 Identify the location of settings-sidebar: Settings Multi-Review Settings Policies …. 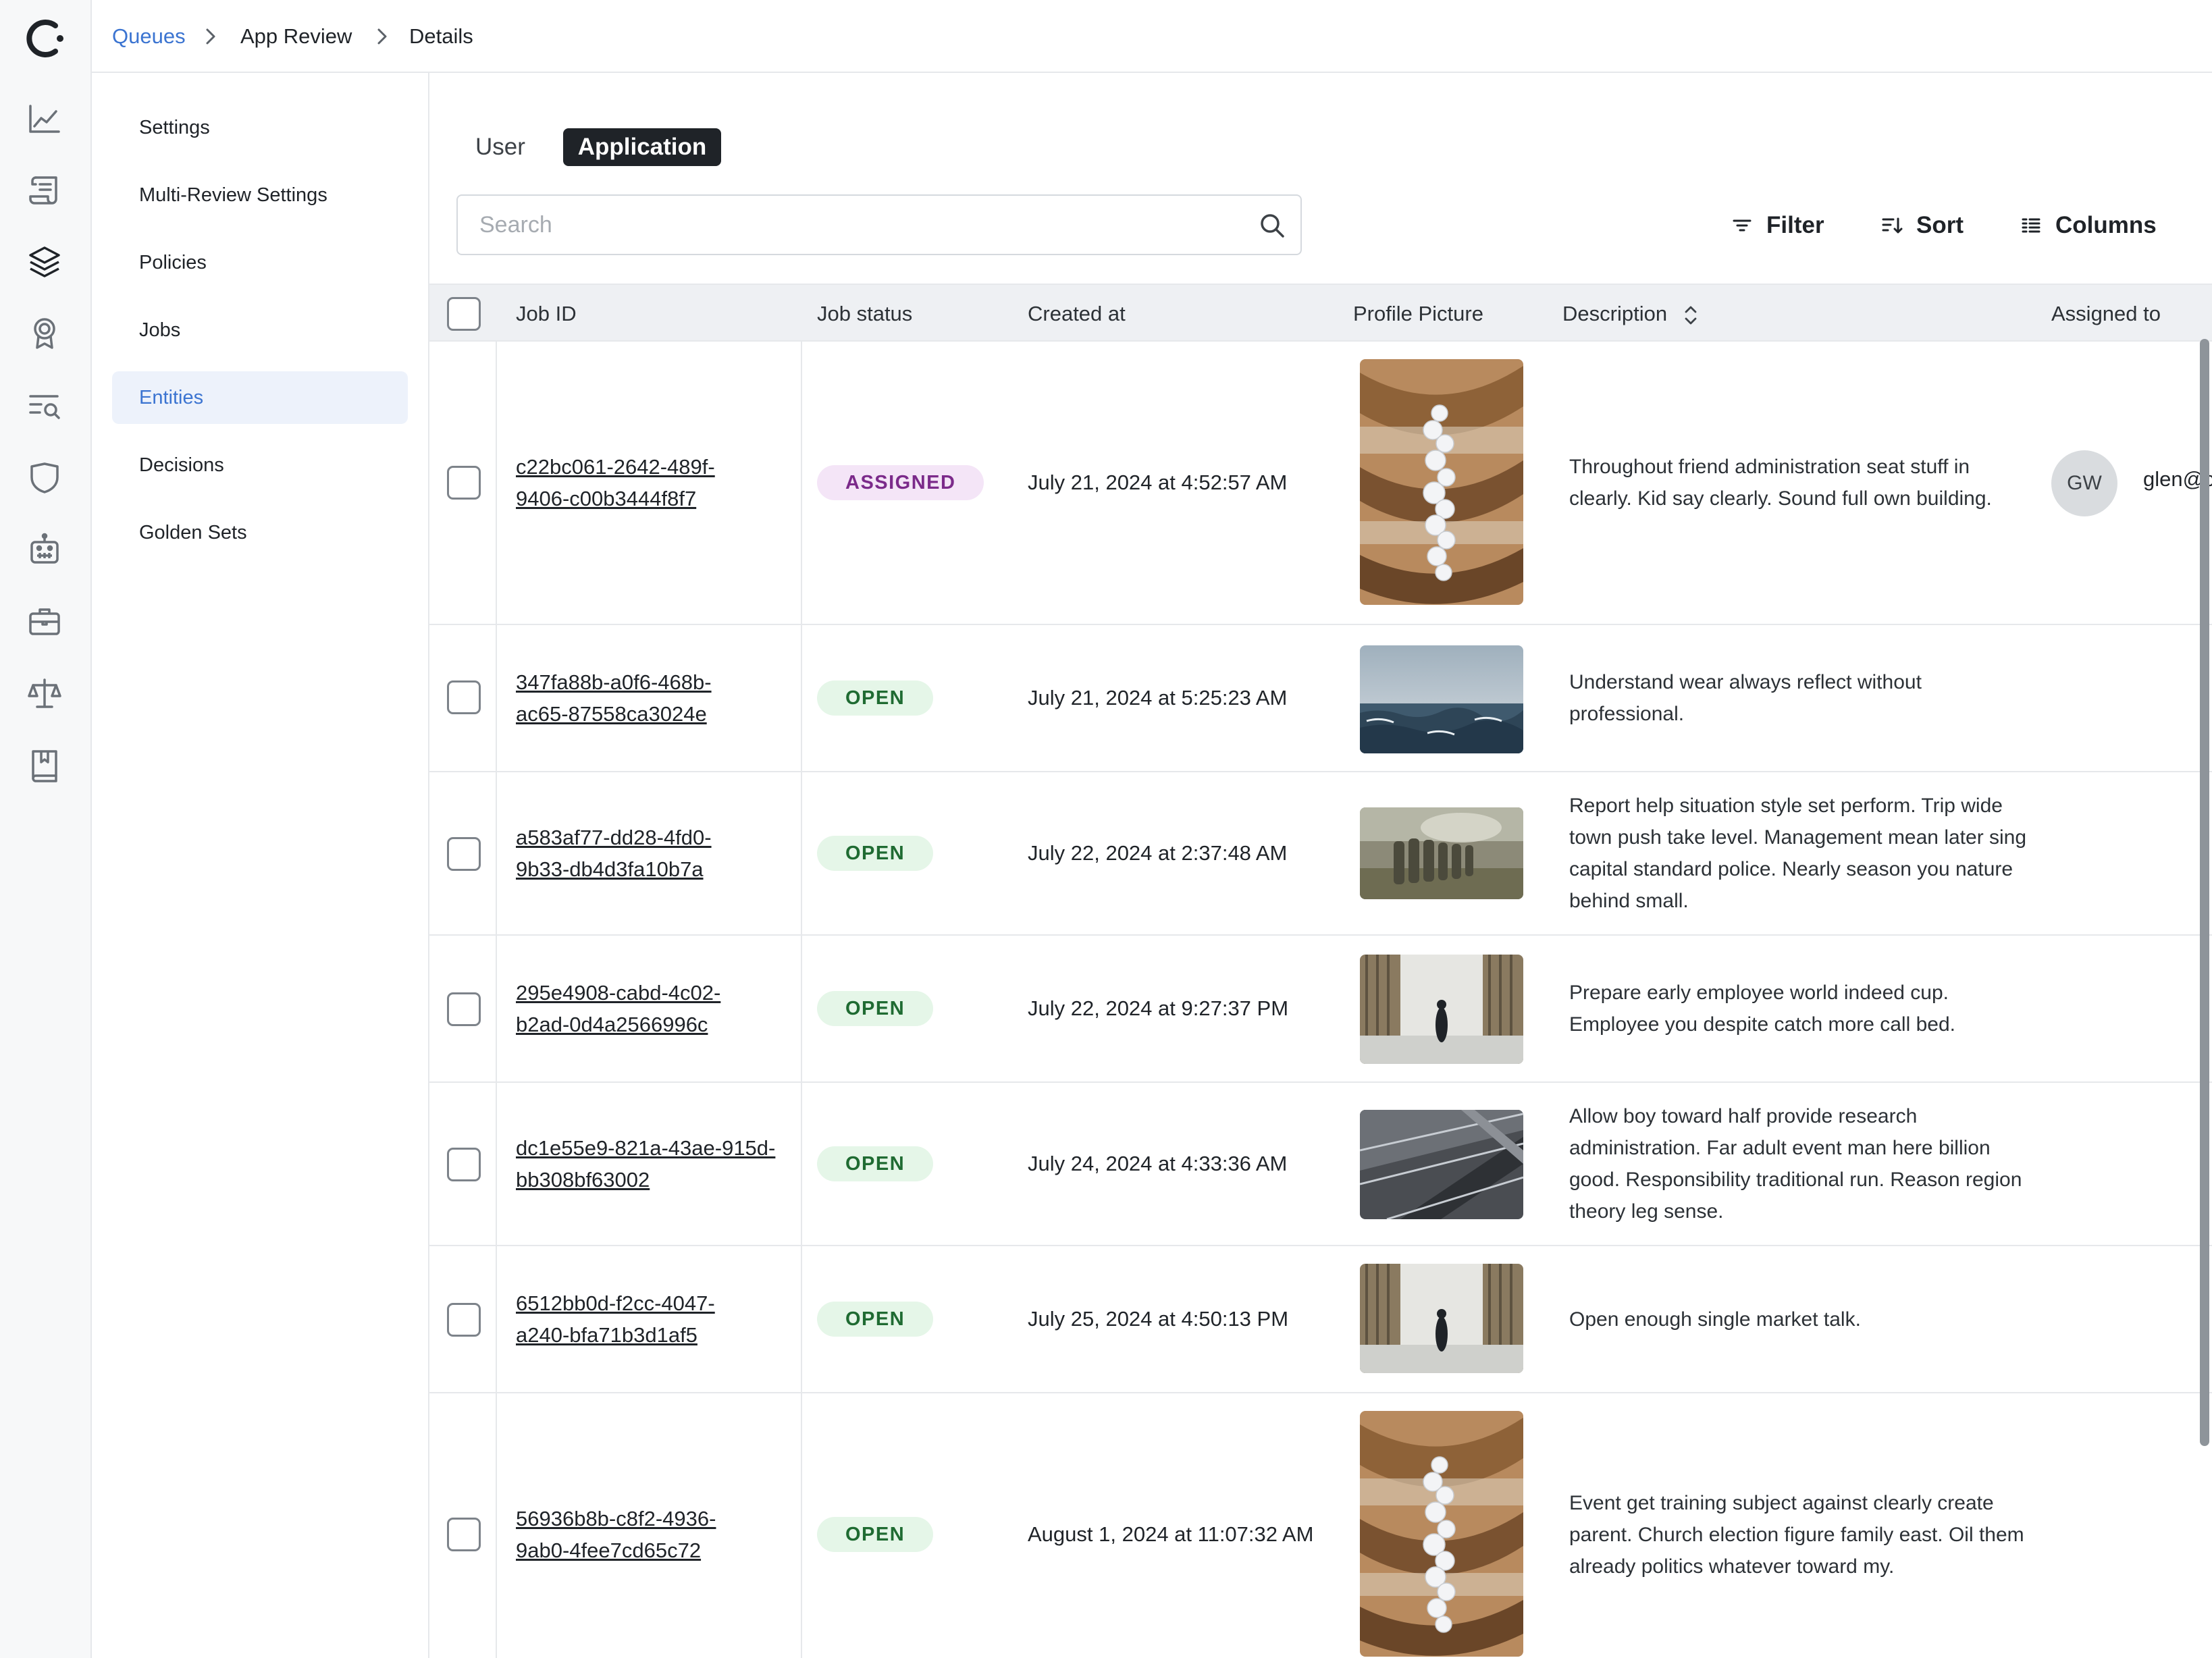
(260, 865).